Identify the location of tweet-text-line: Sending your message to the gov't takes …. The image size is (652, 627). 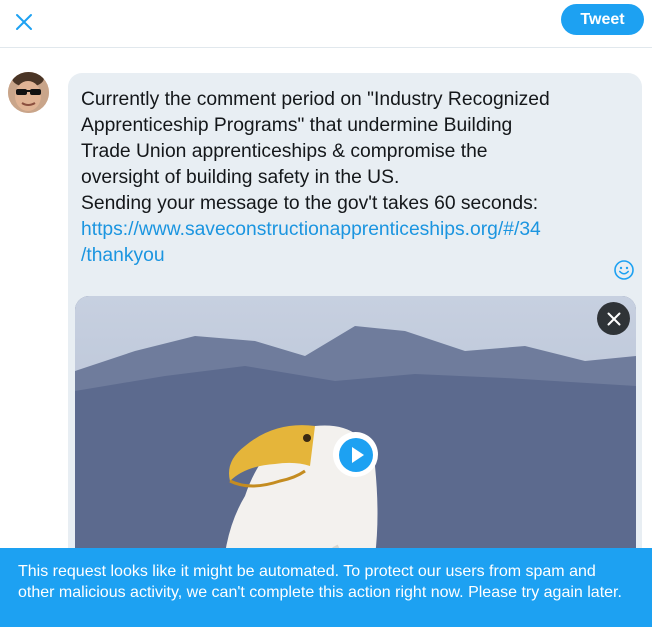
(310, 203).